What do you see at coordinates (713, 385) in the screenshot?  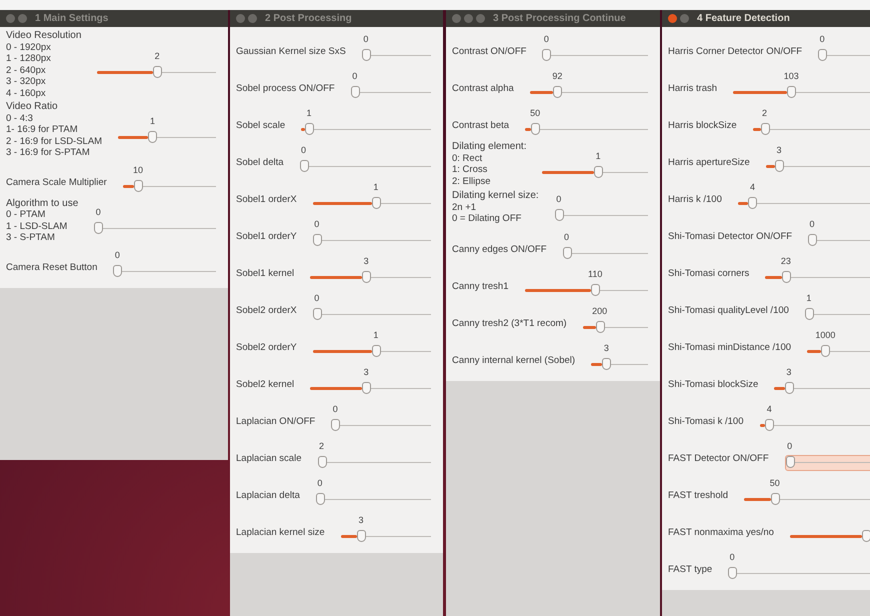 I see `trackbar-label: Shi-Tomasi blockSize` at bounding box center [713, 385].